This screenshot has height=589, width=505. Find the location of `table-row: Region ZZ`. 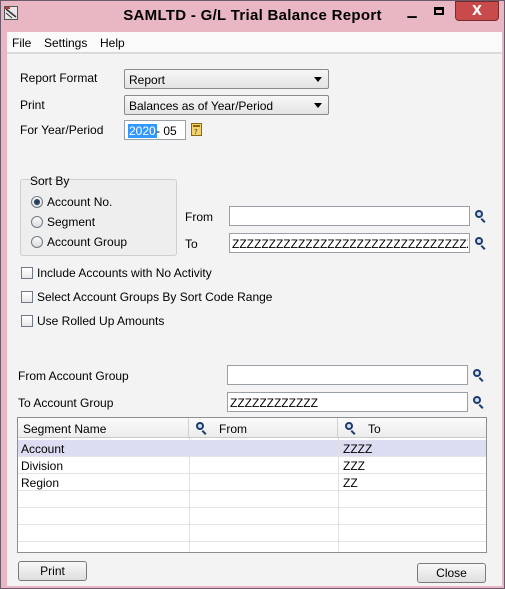

table-row: Region ZZ is located at coordinates (252, 482).